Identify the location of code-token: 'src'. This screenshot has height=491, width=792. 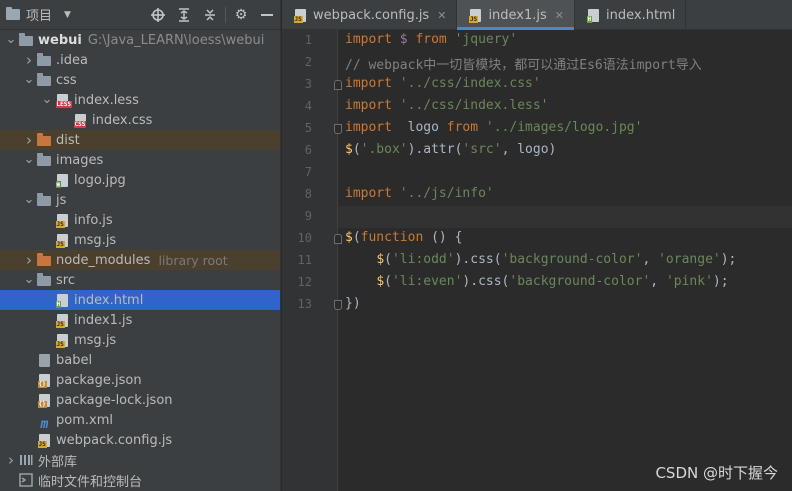
(482, 149).